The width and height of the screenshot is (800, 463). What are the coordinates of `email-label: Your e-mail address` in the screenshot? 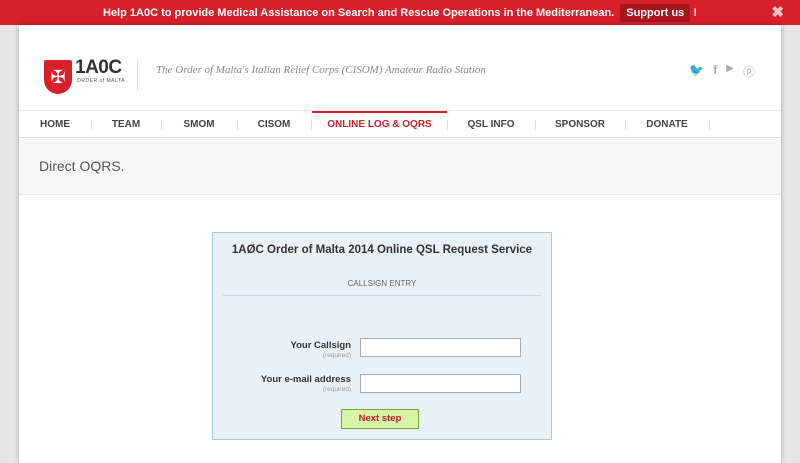 It's located at (305, 379).